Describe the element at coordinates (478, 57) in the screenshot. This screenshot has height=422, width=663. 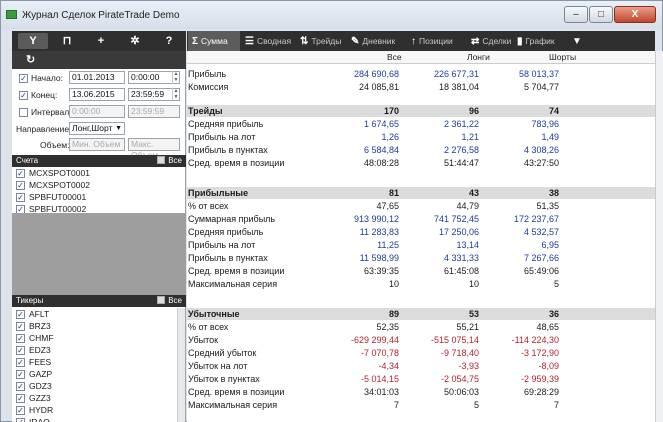
I see `column-header-cell: Лонги` at that location.